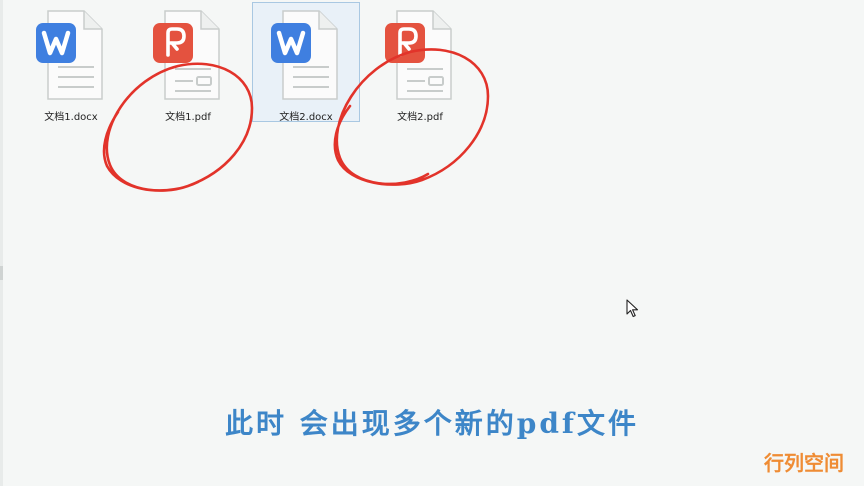  Describe the element at coordinates (1, 273) in the screenshot. I see `pane-resize-handle` at that location.